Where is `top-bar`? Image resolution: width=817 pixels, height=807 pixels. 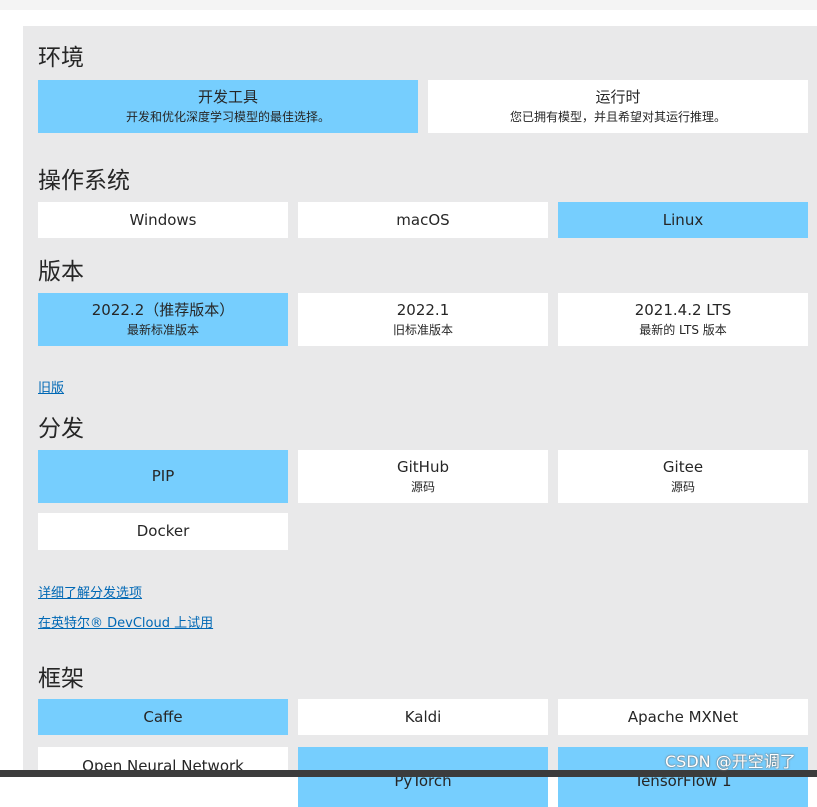
top-bar is located at coordinates (408, 5).